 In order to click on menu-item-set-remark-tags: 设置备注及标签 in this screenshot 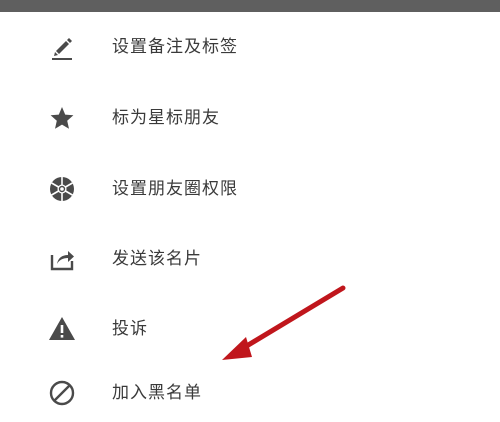, I will do `click(250, 47)`.